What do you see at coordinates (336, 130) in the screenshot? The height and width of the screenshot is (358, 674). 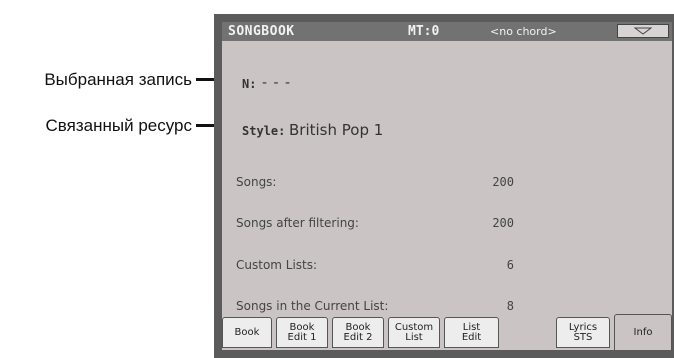 I see `style-value: British Pop 1` at bounding box center [336, 130].